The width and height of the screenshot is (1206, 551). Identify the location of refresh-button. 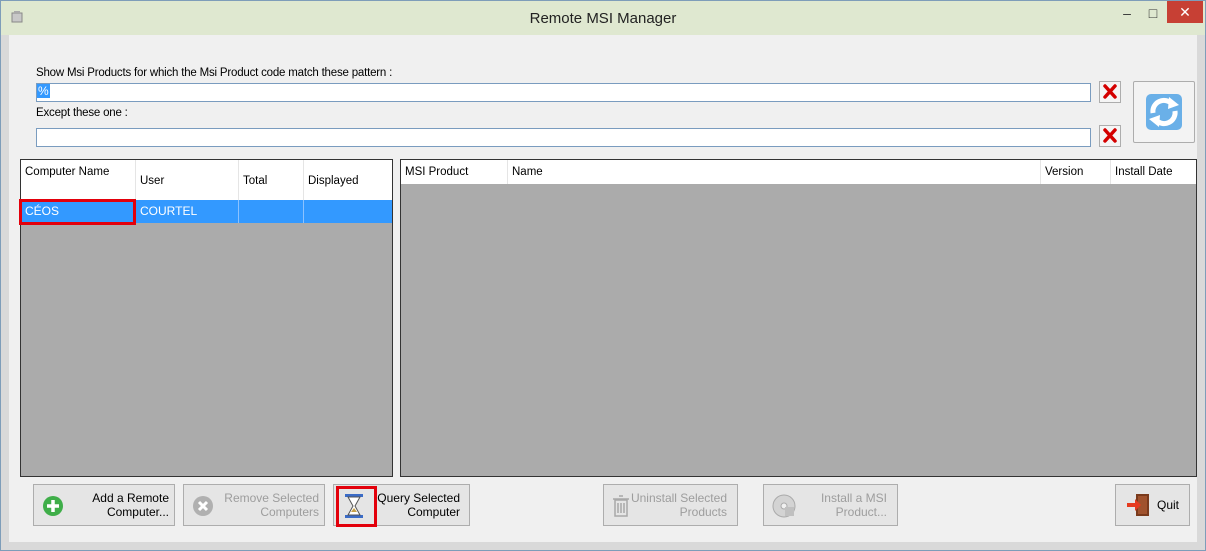
(1164, 112).